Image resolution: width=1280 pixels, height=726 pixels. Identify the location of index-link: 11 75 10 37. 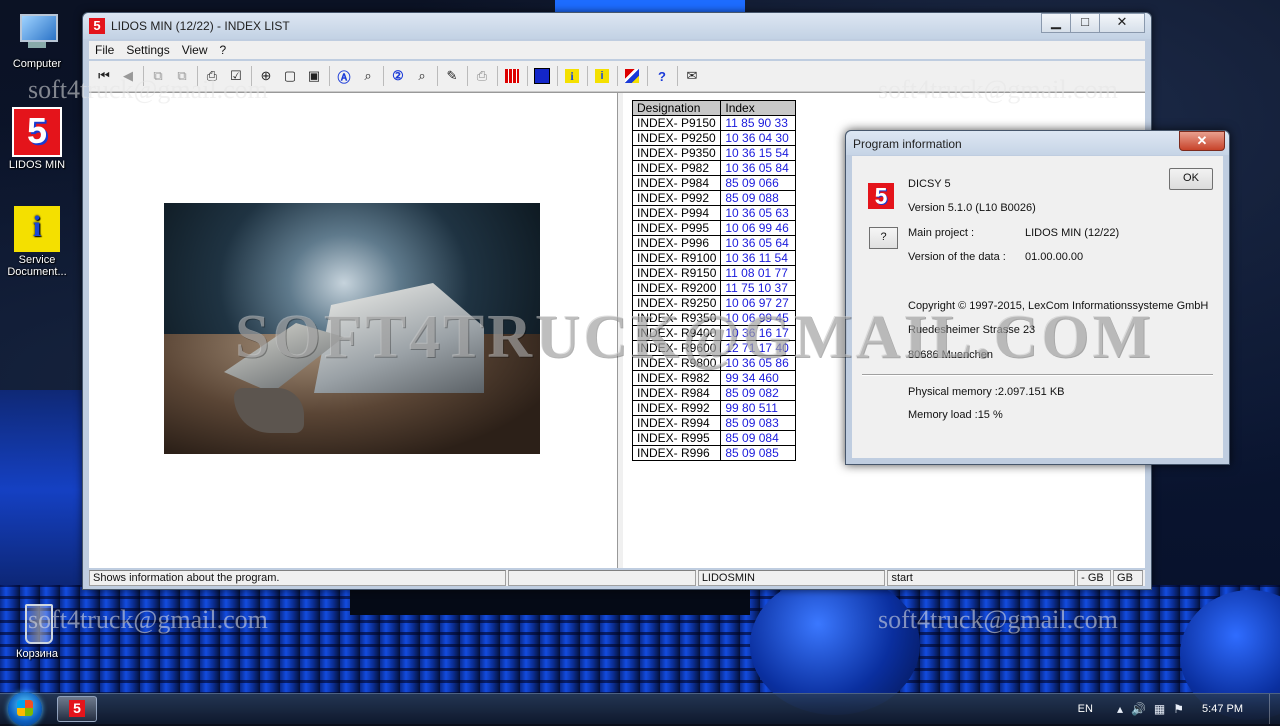
(758, 288).